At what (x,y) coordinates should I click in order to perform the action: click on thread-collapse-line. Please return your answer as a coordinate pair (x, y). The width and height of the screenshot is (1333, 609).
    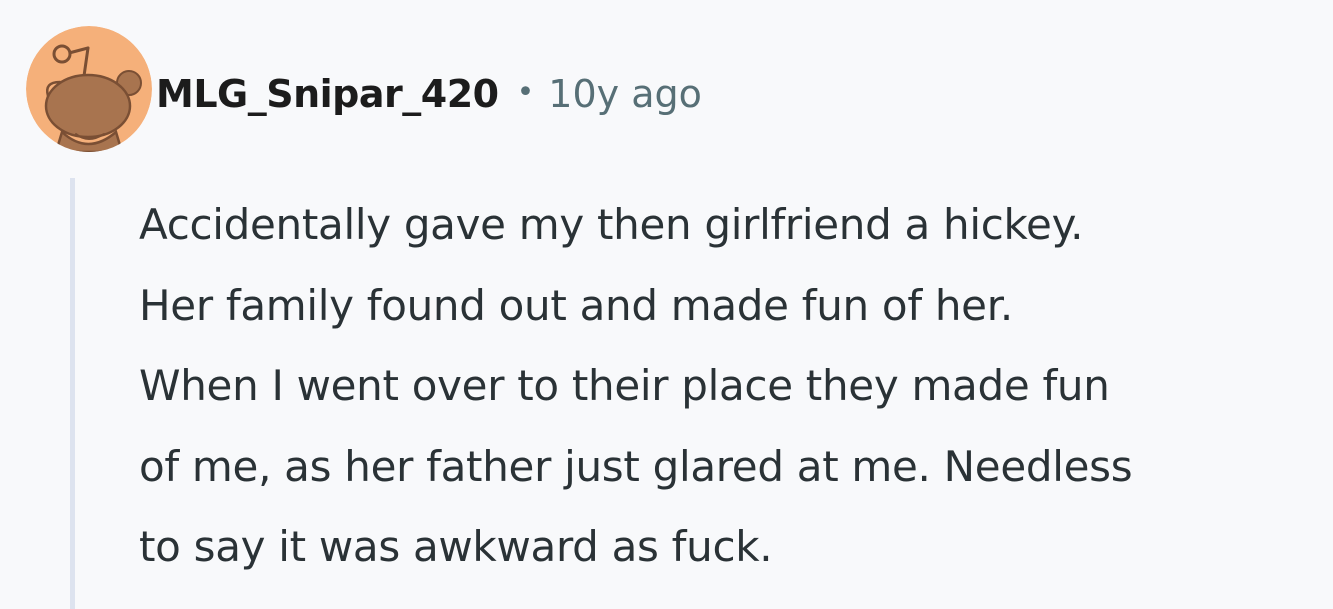
    Looking at the image, I should click on (72, 393).